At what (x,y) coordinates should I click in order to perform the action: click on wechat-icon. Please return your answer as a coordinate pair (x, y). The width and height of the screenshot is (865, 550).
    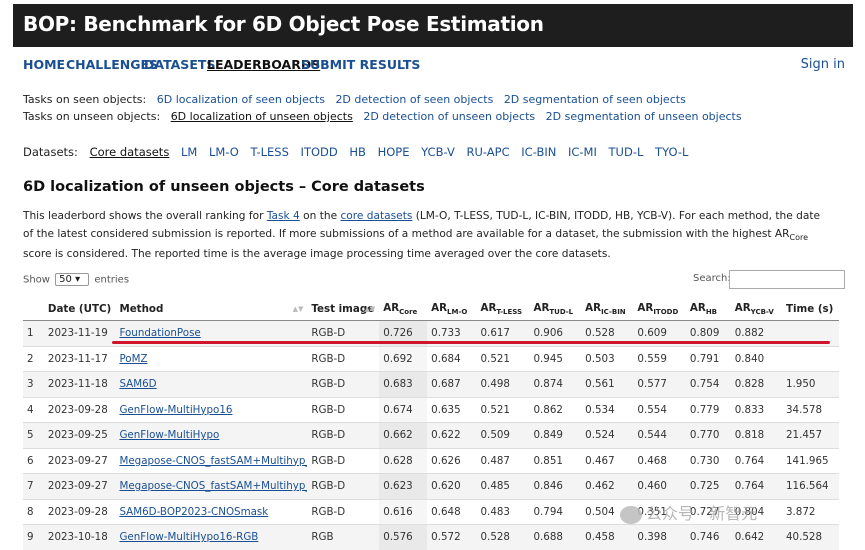
    Looking at the image, I should click on (631, 514).